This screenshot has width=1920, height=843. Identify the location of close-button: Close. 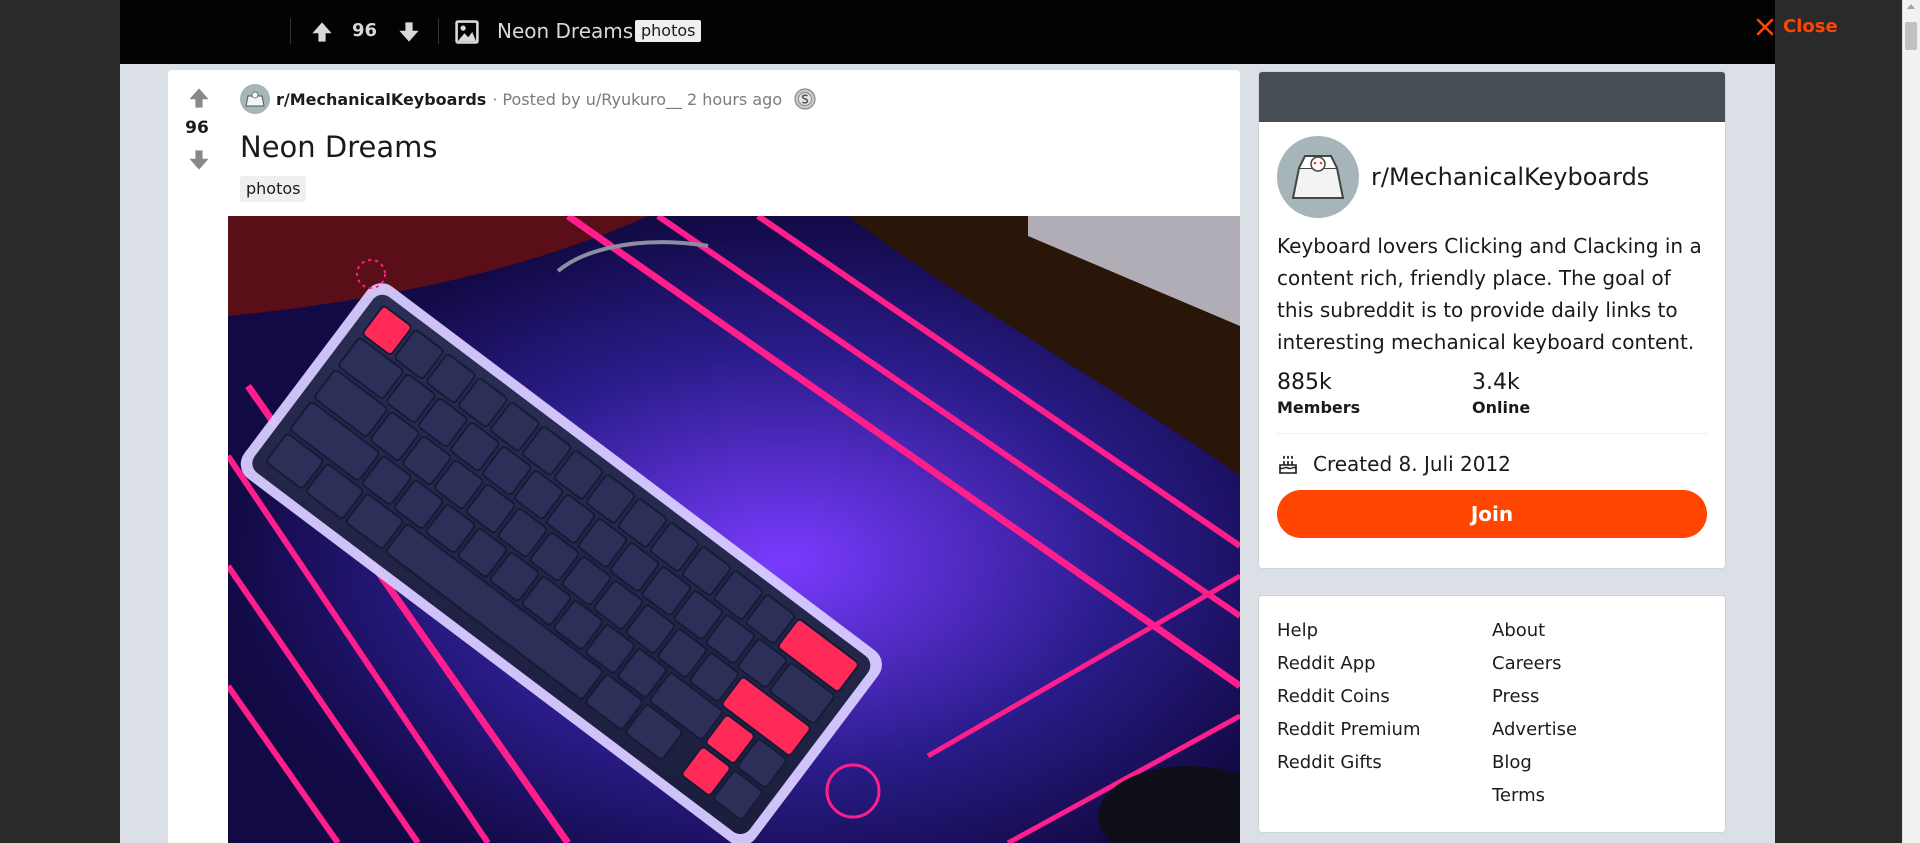
(1796, 26).